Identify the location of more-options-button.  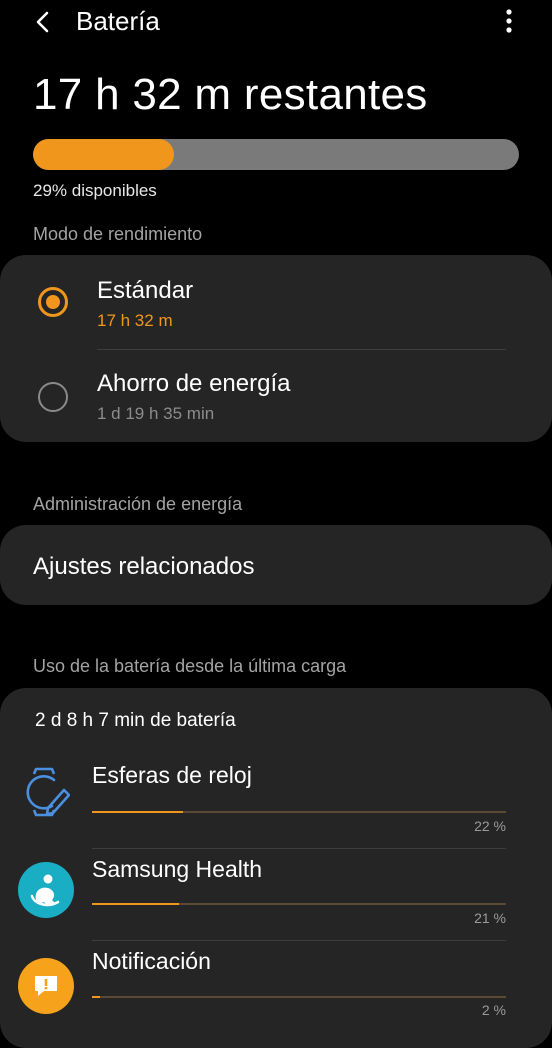
(509, 21).